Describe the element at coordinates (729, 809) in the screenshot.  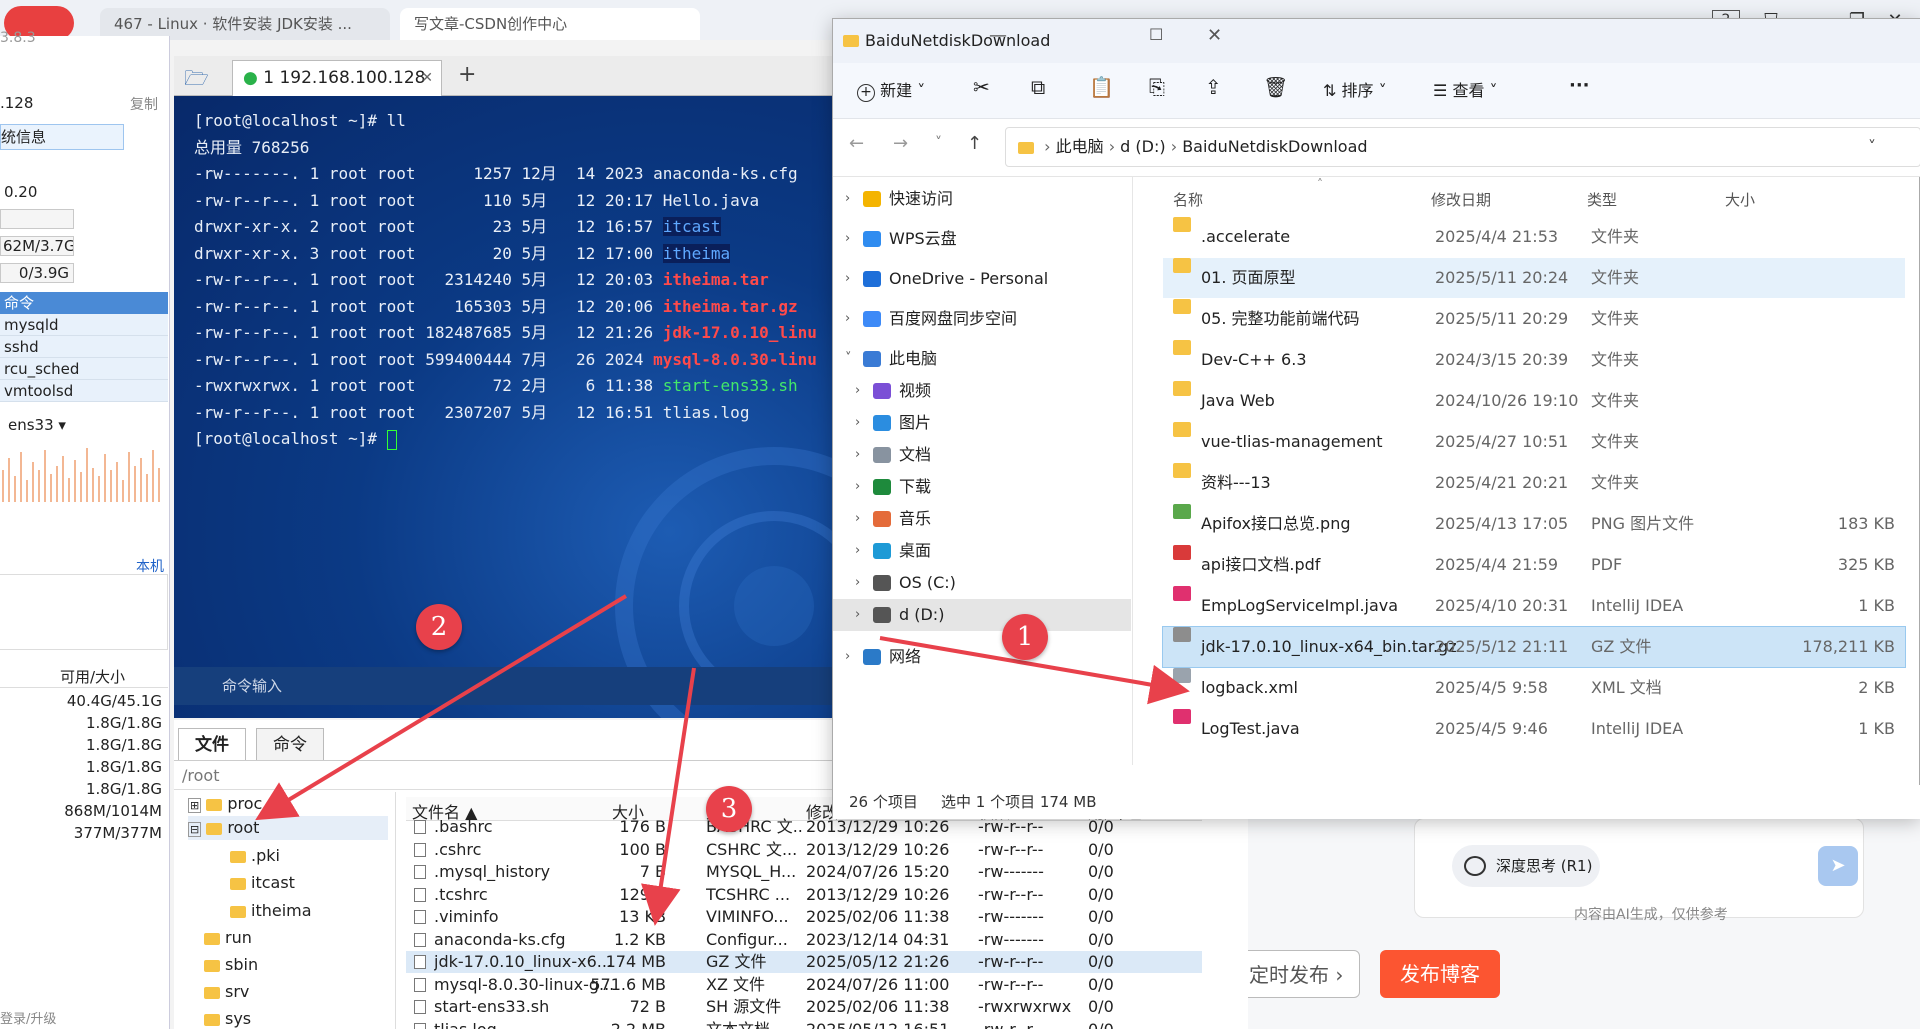
I see `step-badge-3: 3` at that location.